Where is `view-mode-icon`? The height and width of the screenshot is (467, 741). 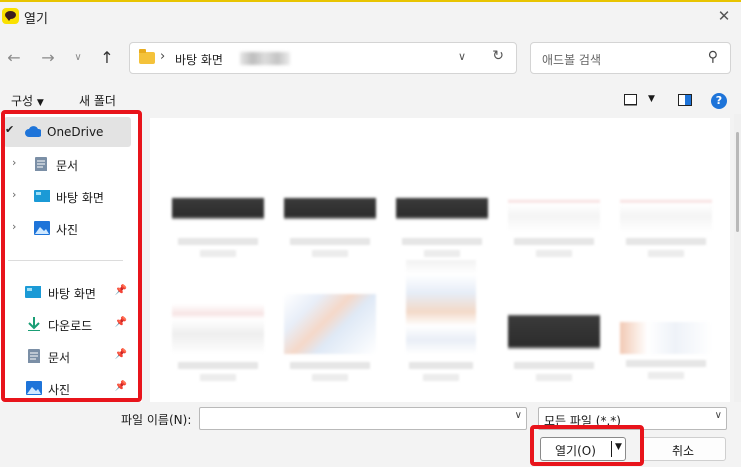 view-mode-icon is located at coordinates (630, 100).